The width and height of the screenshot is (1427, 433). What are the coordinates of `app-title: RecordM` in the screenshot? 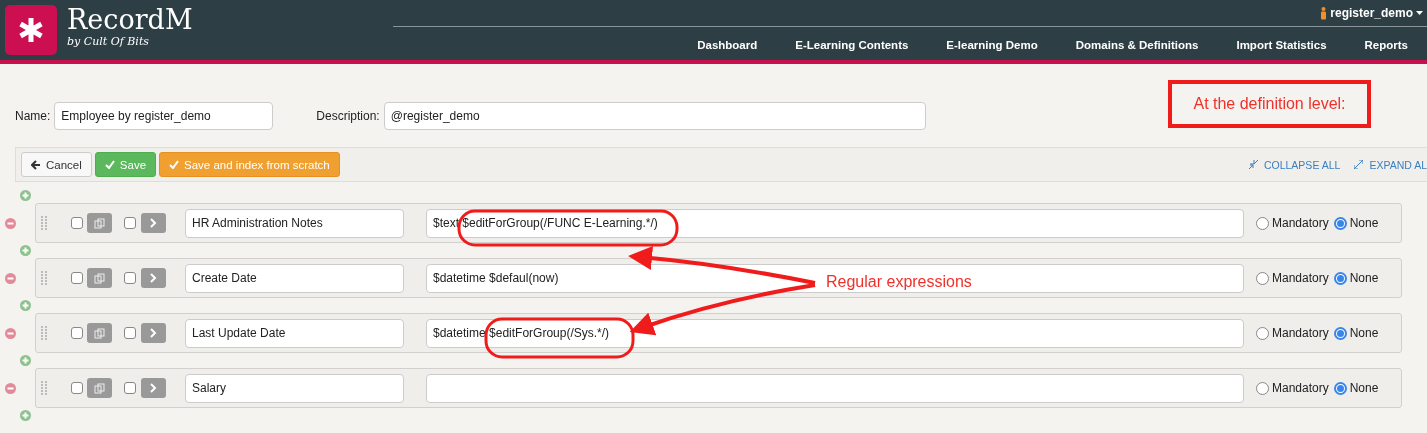 It's located at (130, 20).